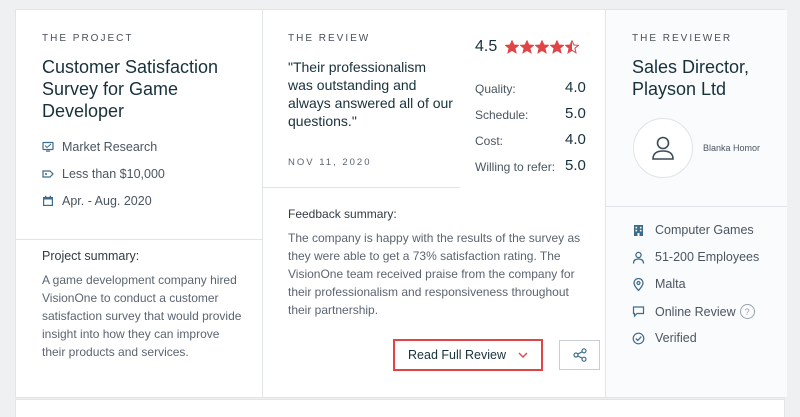  What do you see at coordinates (329, 38) in the screenshot?
I see `review-eyebrow: THE REVIEW` at bounding box center [329, 38].